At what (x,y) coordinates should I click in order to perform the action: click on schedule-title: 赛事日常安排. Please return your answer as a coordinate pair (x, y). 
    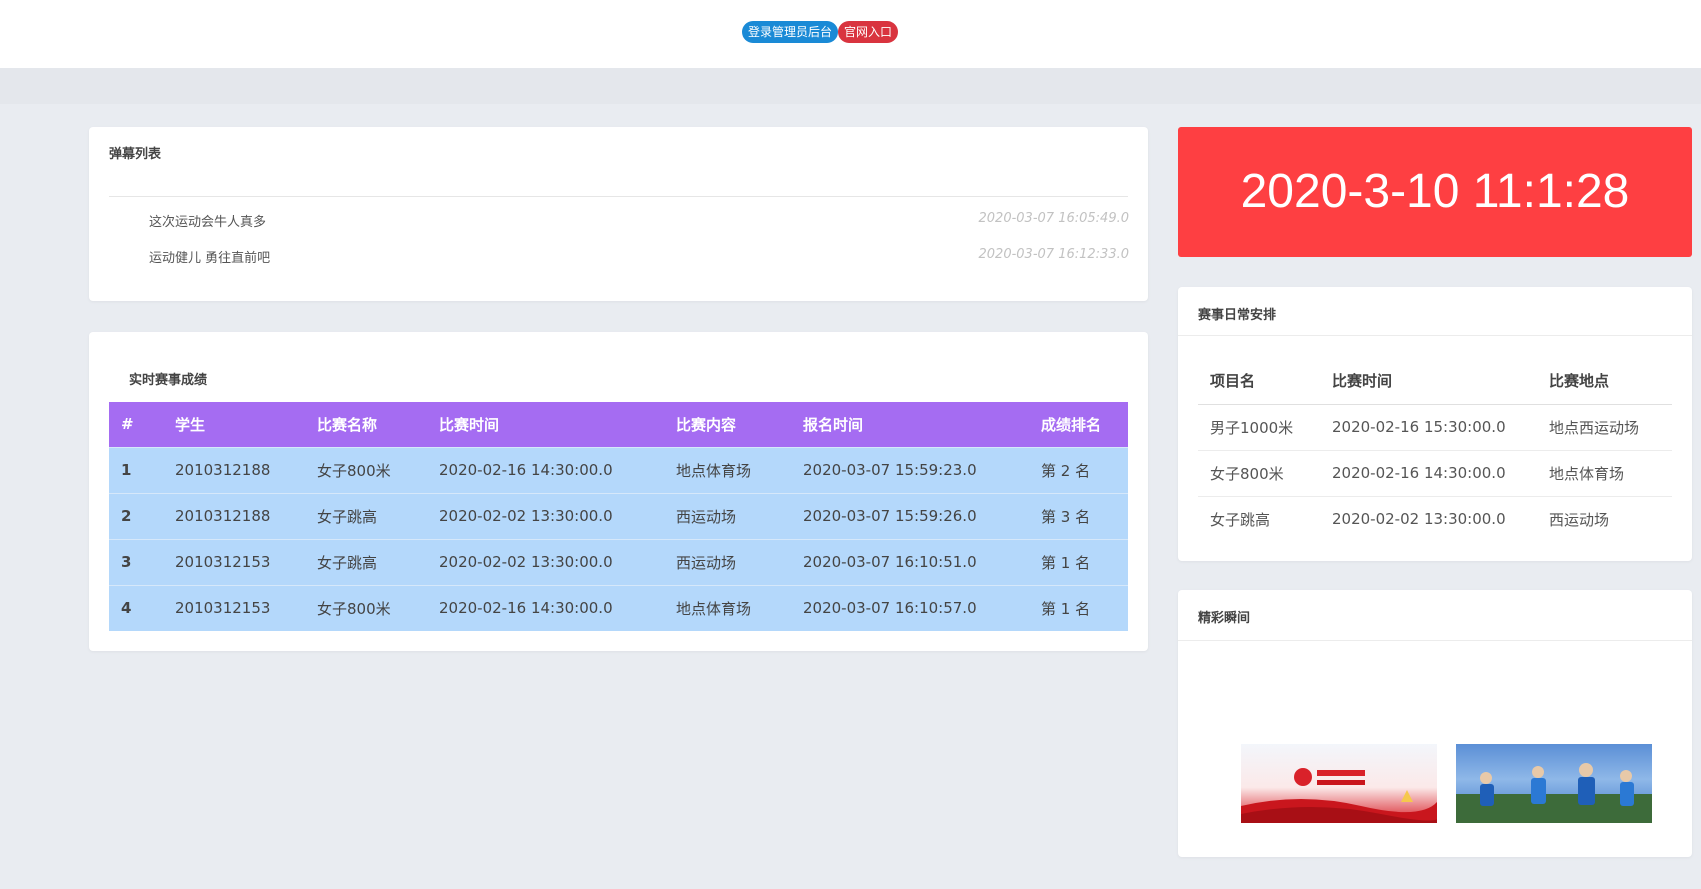
    Looking at the image, I should click on (1237, 315).